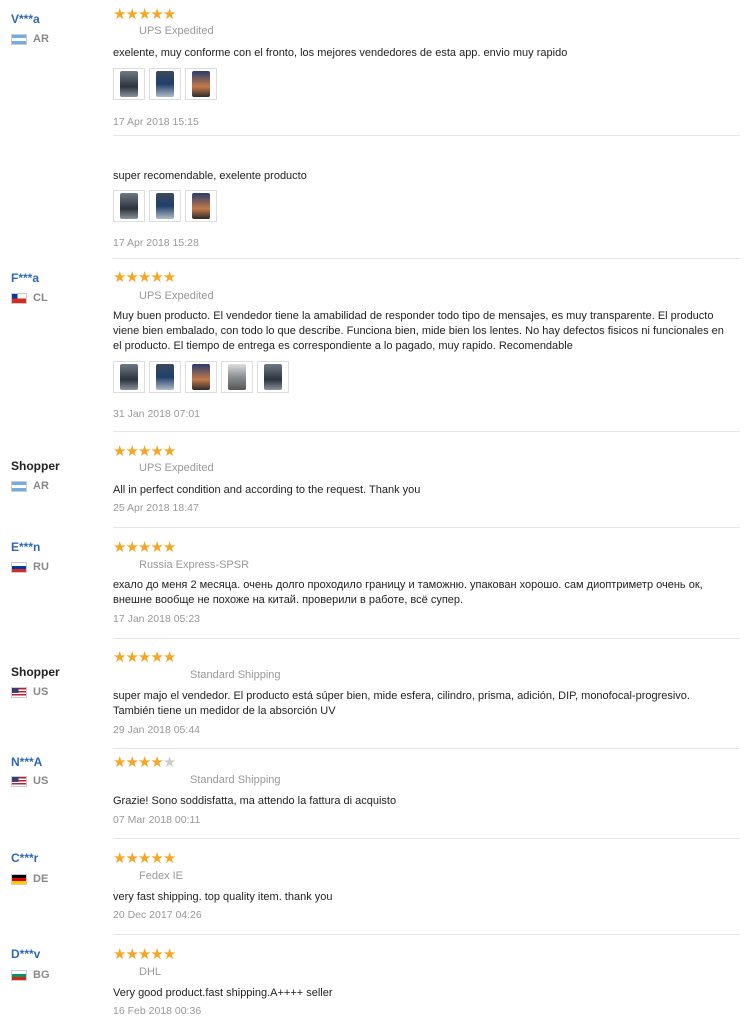  Describe the element at coordinates (25, 547) in the screenshot. I see `reviewer-name: E***n` at that location.